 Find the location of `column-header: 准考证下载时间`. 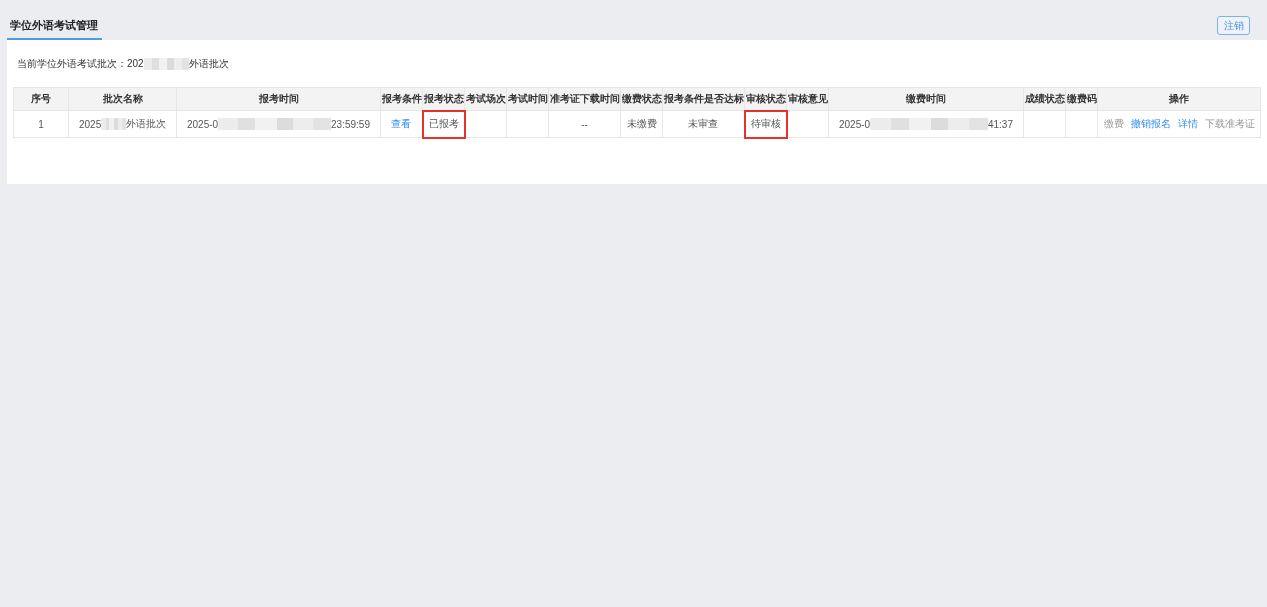

column-header: 准考证下载时间 is located at coordinates (584, 99).